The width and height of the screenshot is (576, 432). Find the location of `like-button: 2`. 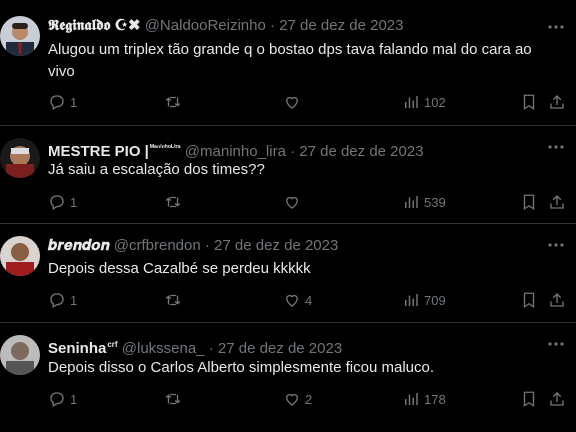

like-button: 2 is located at coordinates (297, 399).